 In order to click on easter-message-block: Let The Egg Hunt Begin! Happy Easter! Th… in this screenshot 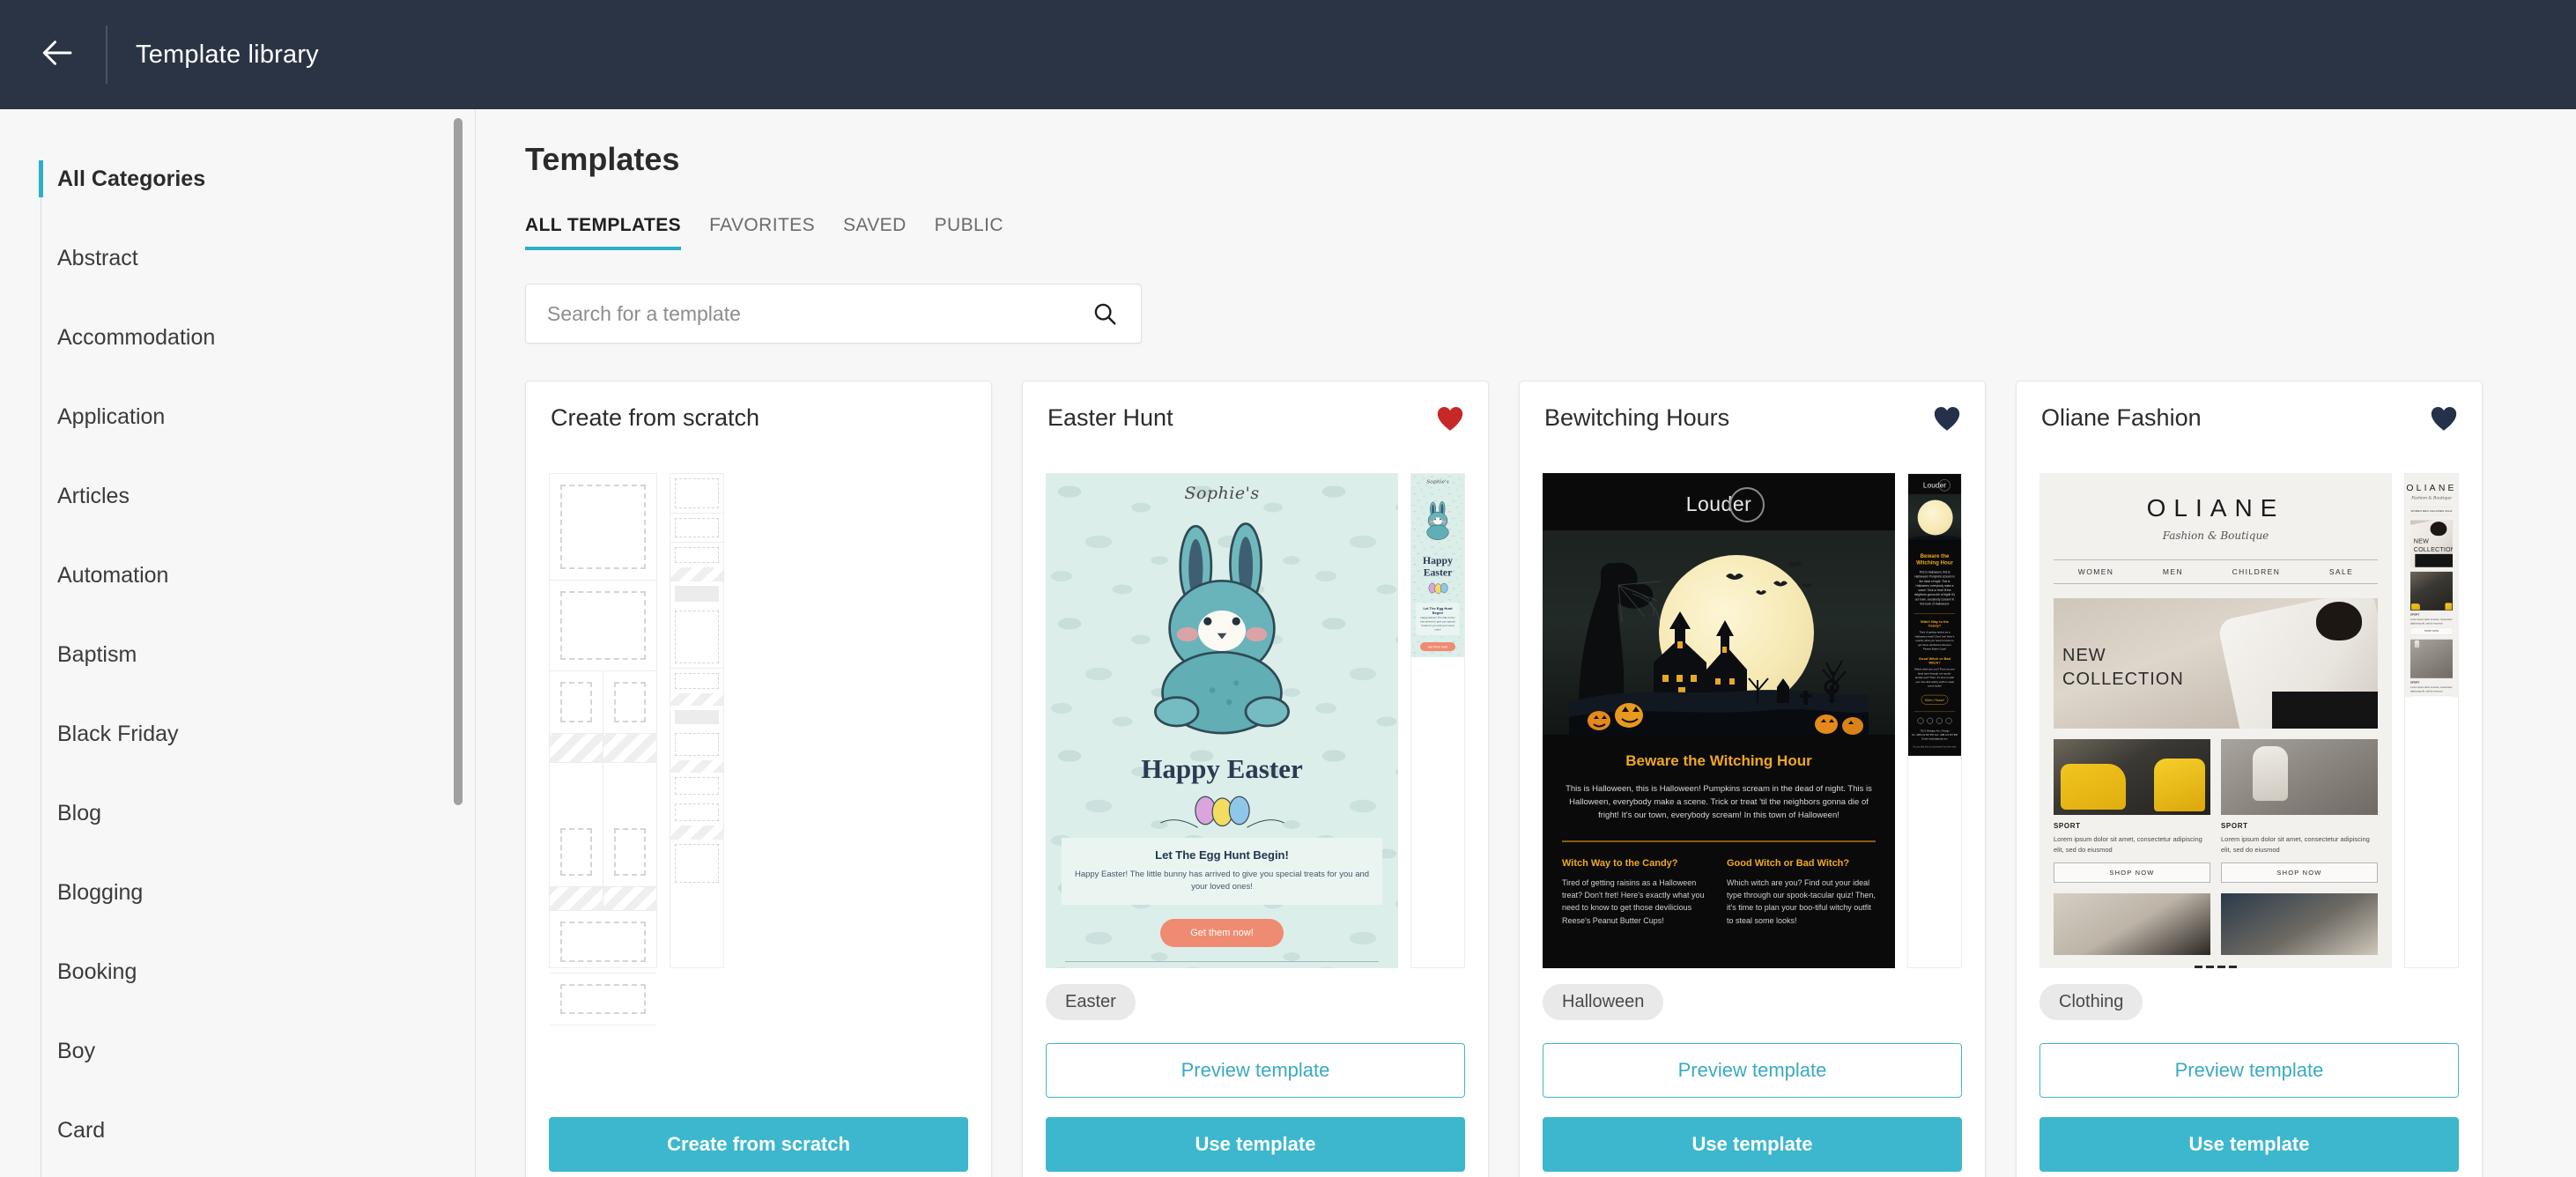, I will do `click(1222, 871)`.